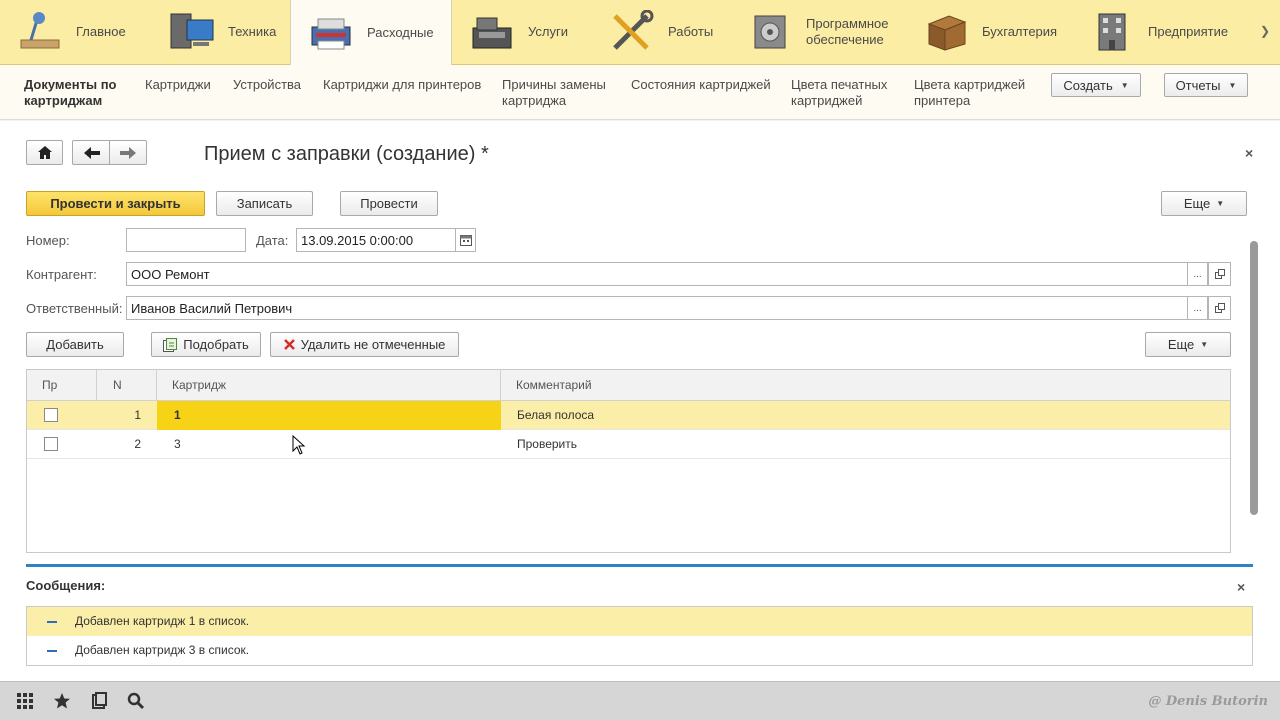  What do you see at coordinates (299, 445) in the screenshot?
I see `mouse-cursor-icon` at bounding box center [299, 445].